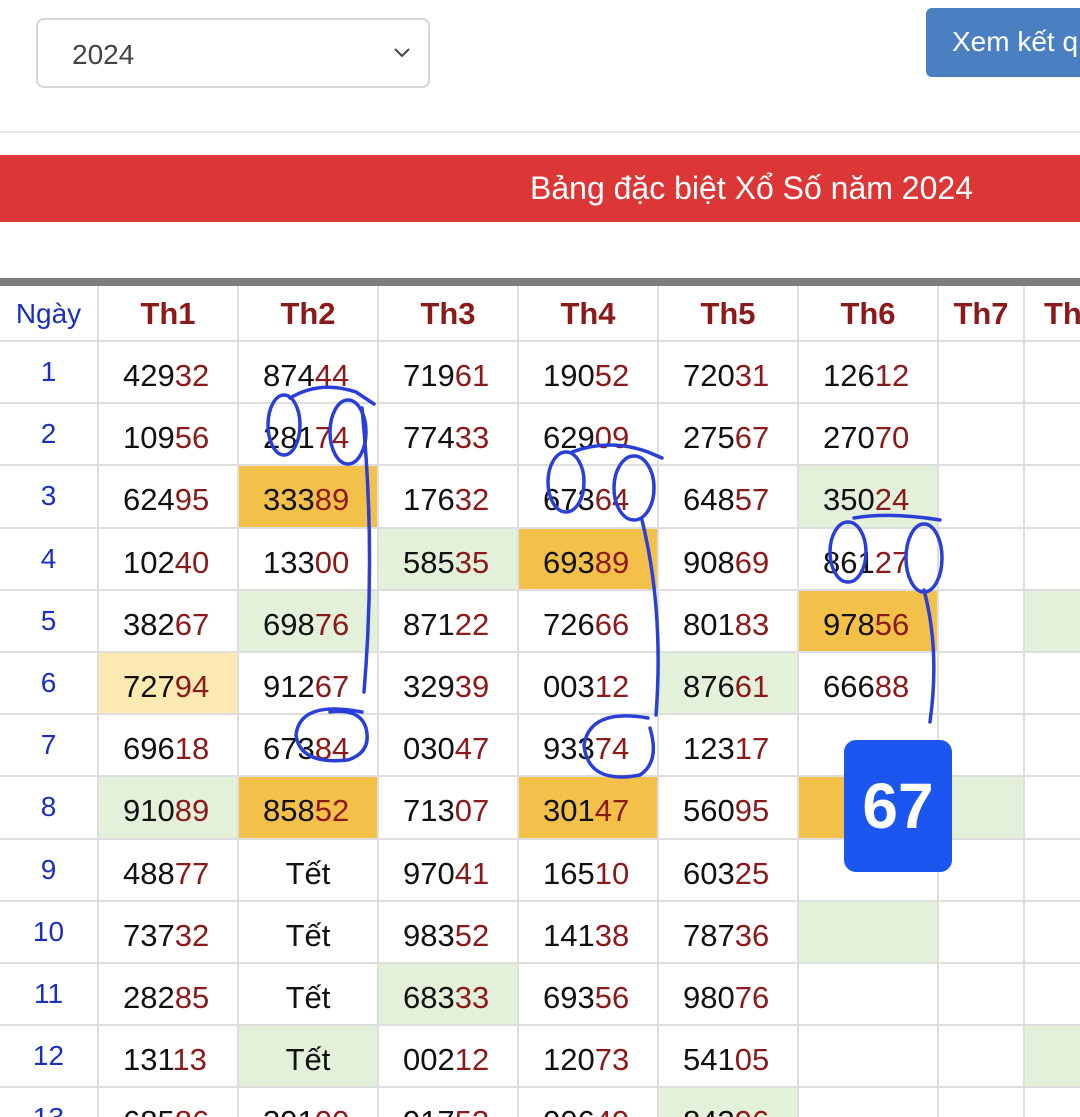 The image size is (1080, 1117). Describe the element at coordinates (309, 622) in the screenshot. I see `result-cell: 69876` at that location.